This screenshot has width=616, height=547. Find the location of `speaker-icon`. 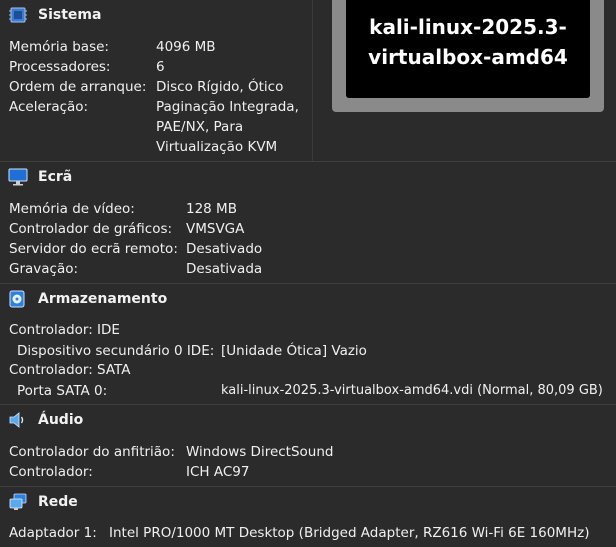

speaker-icon is located at coordinates (18, 420).